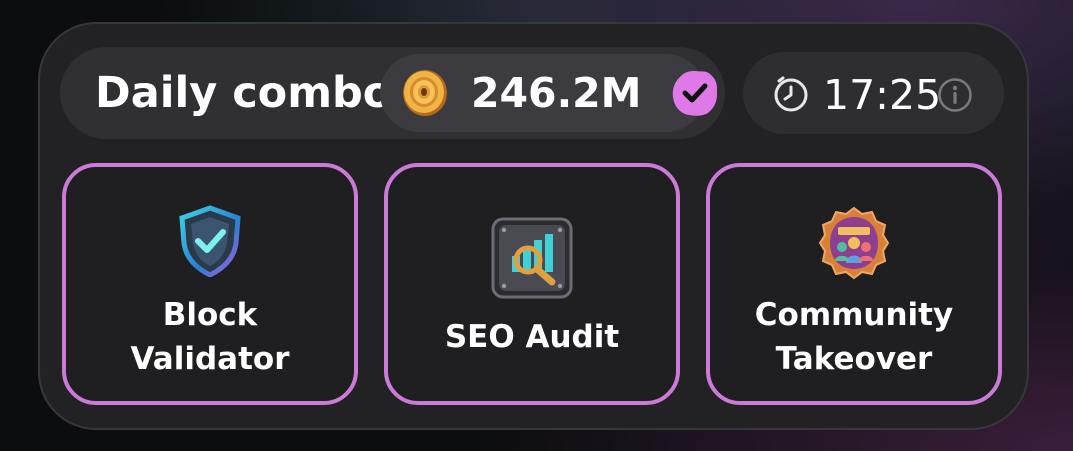  I want to click on combo-card-seo-audit: SEO Audit, so click(532, 284).